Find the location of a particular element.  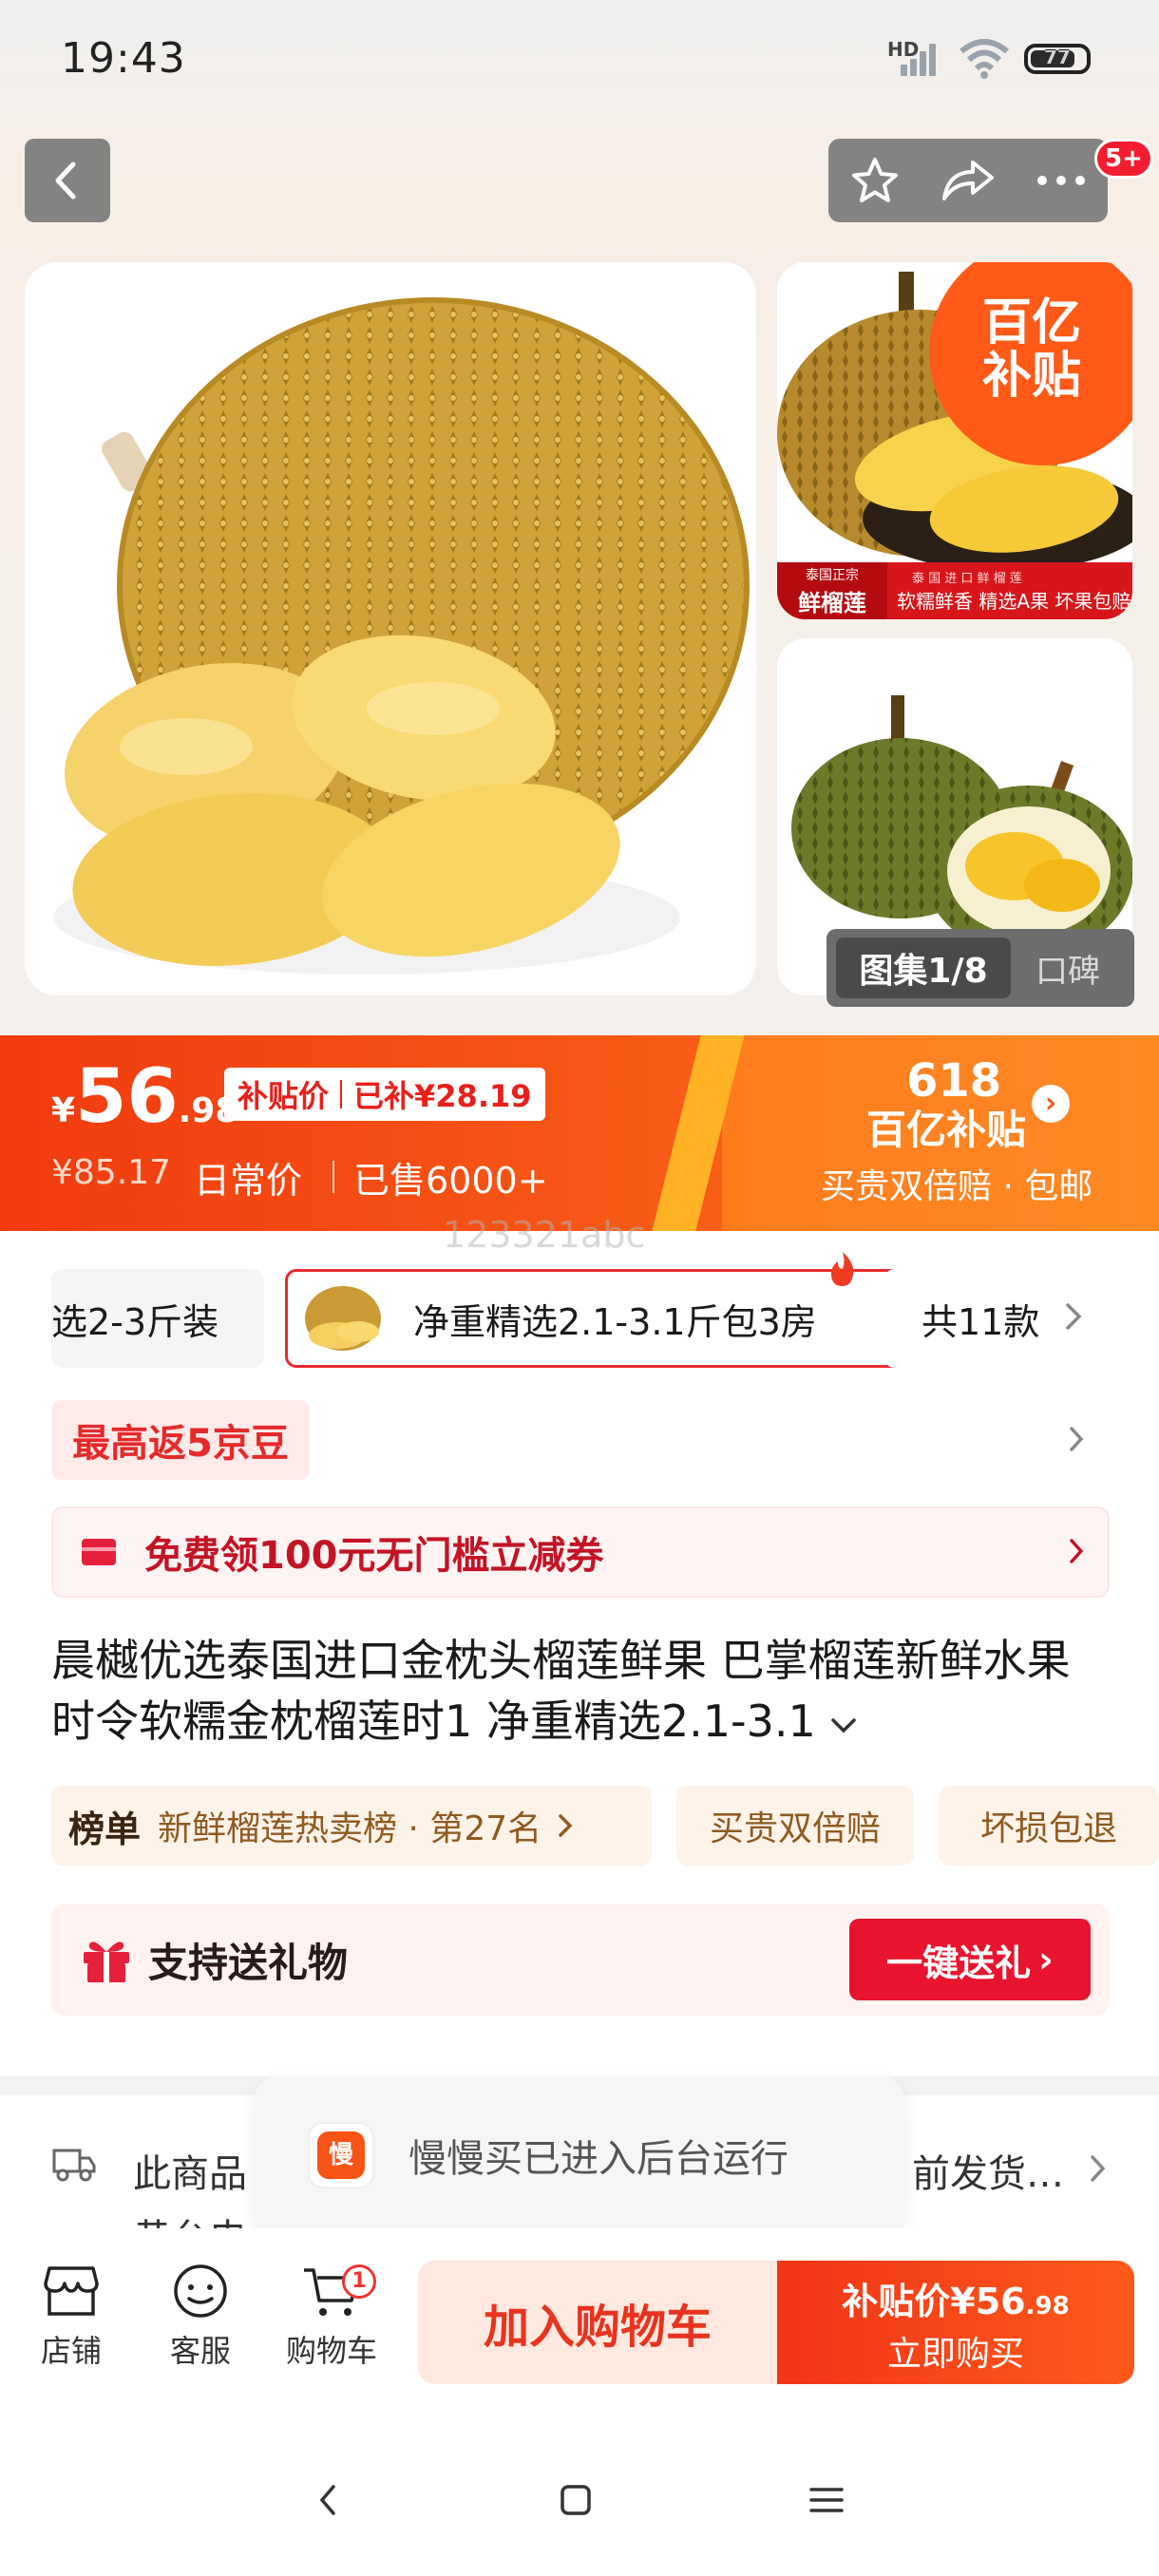

signal-icon is located at coordinates (921, 59).